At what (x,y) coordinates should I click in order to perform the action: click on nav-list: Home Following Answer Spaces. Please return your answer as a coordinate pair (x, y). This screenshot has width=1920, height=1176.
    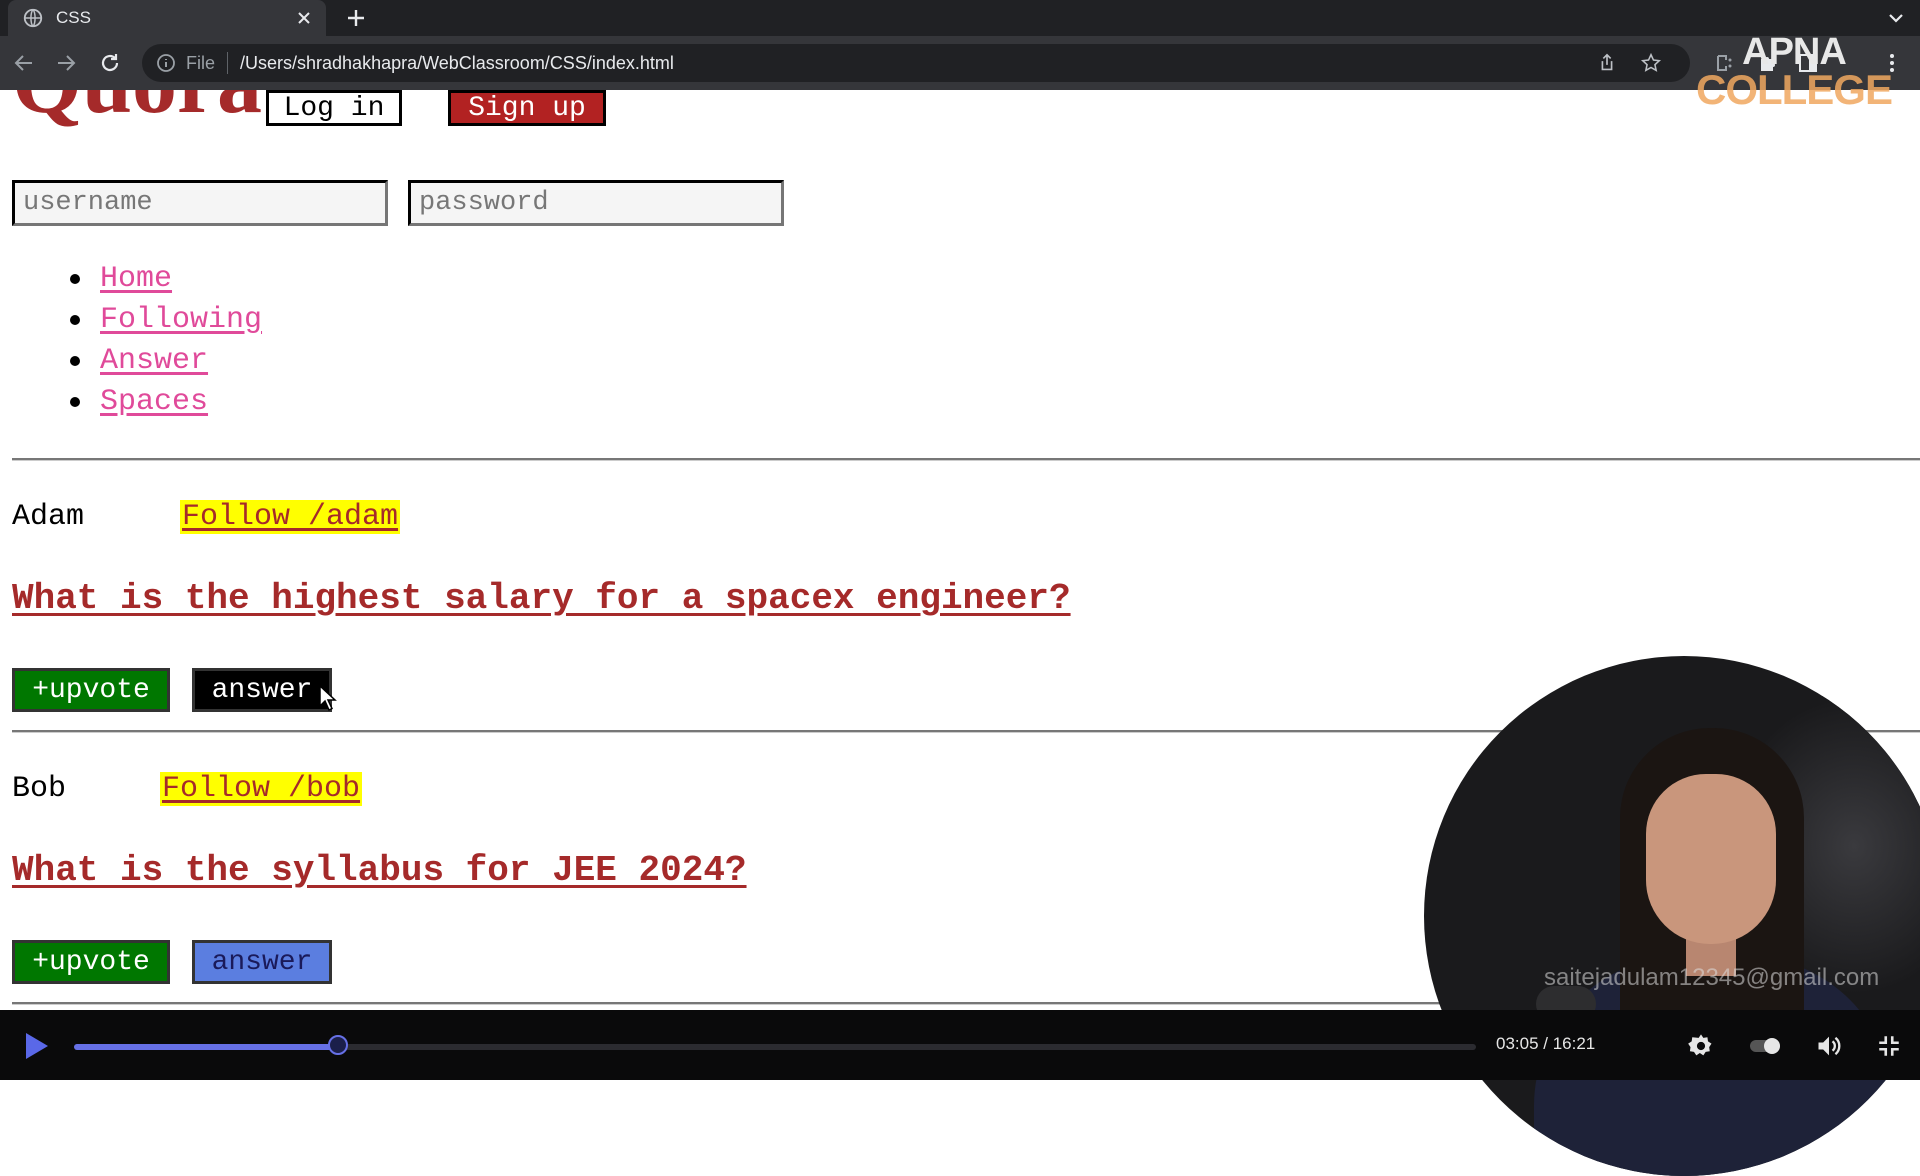
    Looking at the image, I should click on (166, 340).